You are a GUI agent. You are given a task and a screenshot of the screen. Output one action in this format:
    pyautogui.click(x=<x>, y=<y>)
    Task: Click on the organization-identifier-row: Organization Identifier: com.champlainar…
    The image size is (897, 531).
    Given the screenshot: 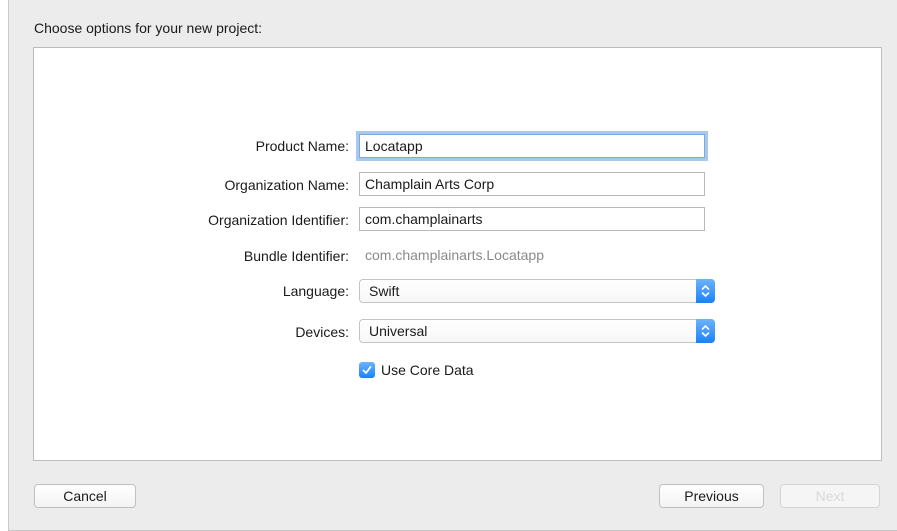 What is the action you would take?
    pyautogui.click(x=458, y=220)
    